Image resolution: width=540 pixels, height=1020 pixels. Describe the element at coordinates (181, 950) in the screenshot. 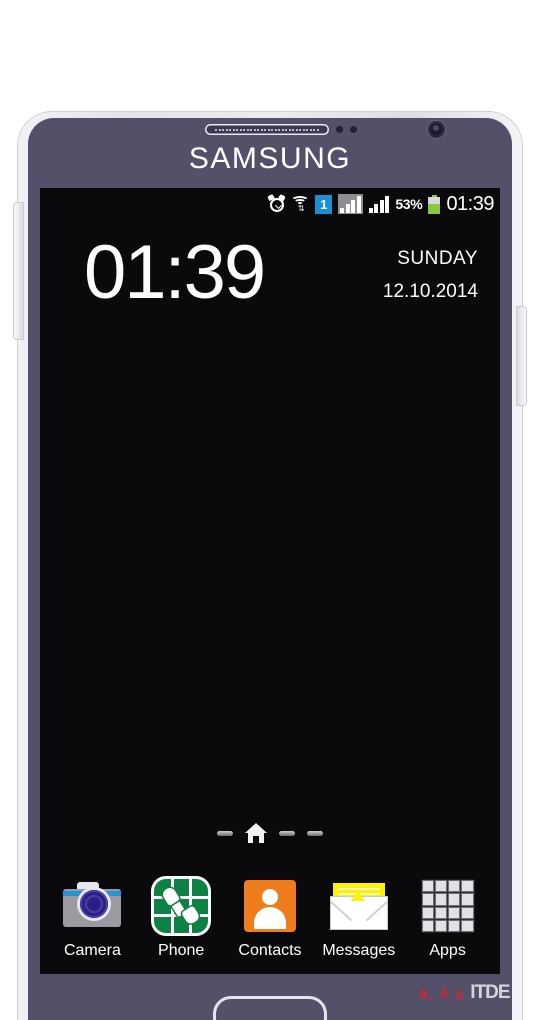

I see `dock-label-phone: Phone` at that location.